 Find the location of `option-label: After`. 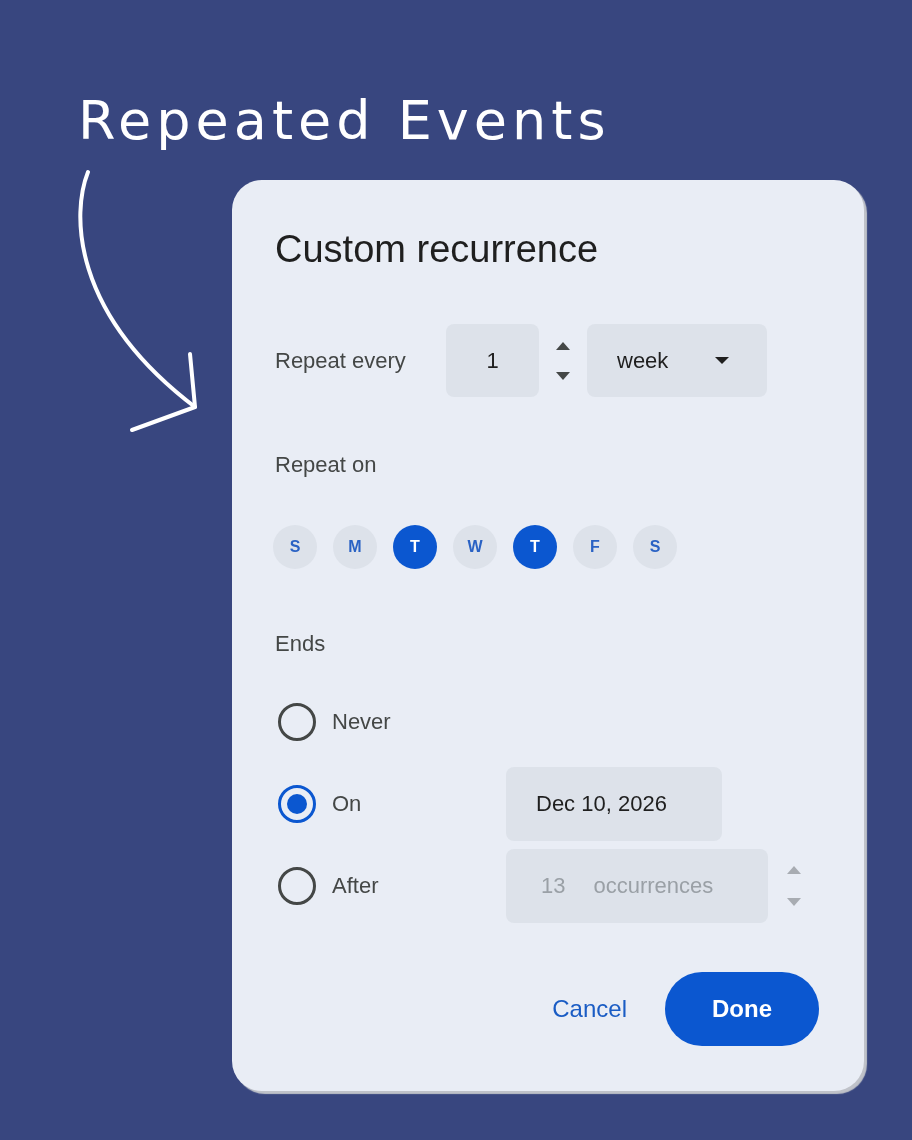

option-label: After is located at coordinates (355, 886).